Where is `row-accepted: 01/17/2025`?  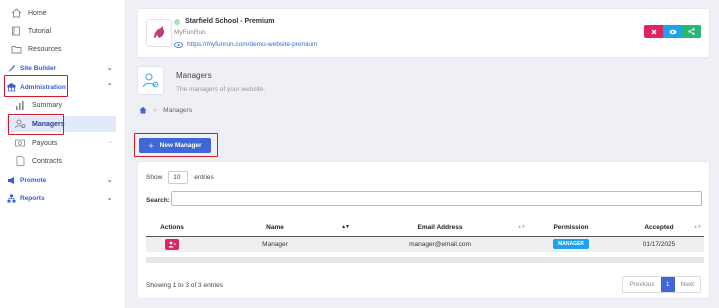 row-accepted: 01/17/2025 is located at coordinates (659, 244).